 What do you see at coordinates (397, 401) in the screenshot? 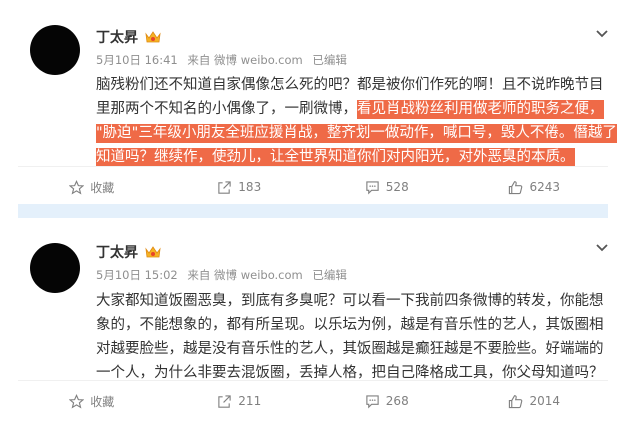
I see `comment-count: 268` at bounding box center [397, 401].